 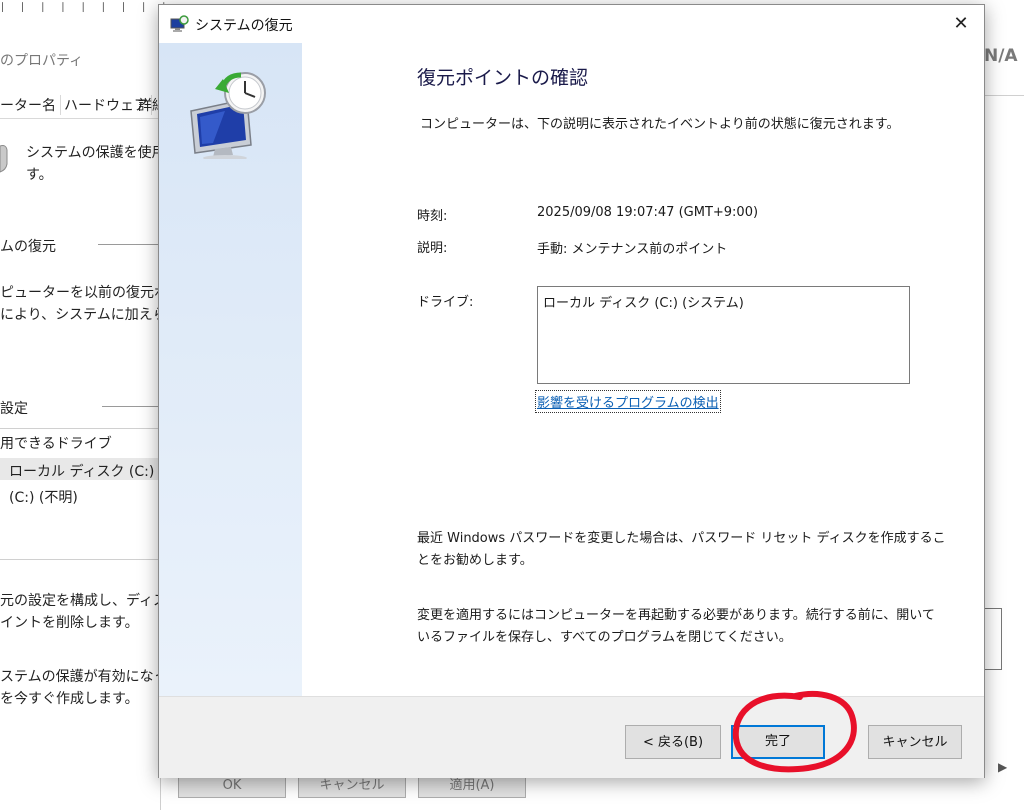 What do you see at coordinates (84, 677) in the screenshot?
I see `create-description-line1: ステムの保護が有効になっ` at bounding box center [84, 677].